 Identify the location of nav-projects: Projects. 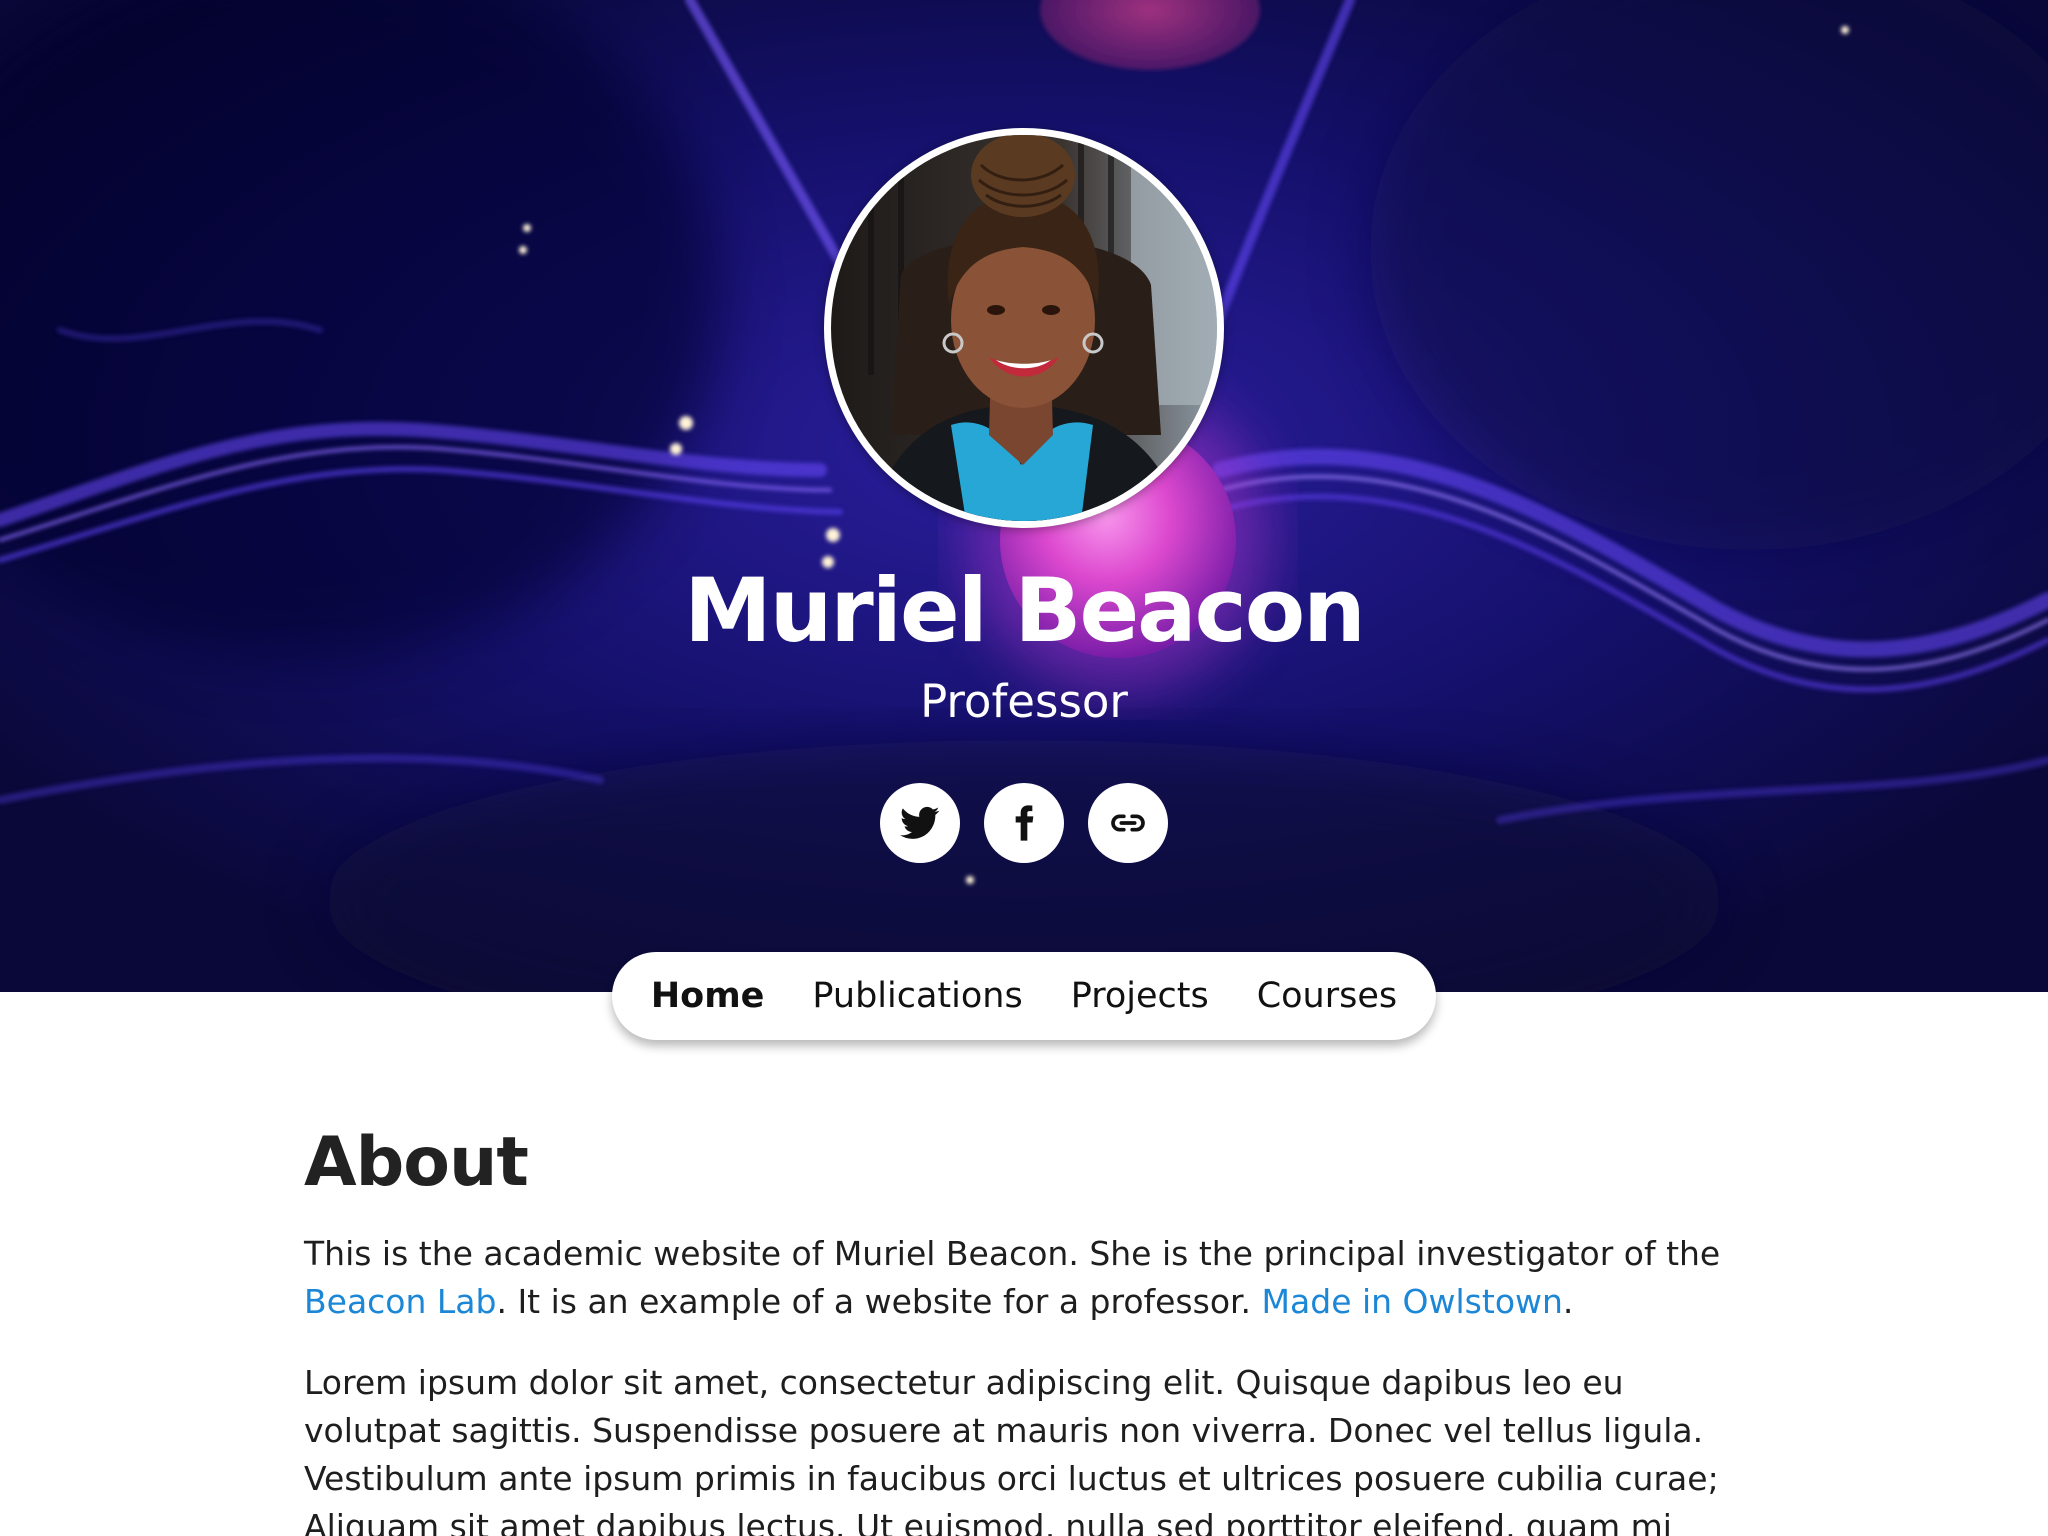
(1140, 996).